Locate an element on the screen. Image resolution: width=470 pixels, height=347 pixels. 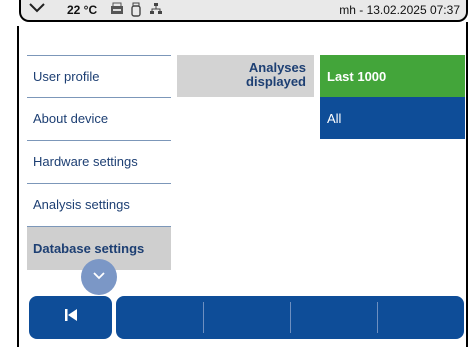
user-datetime: mh - 13.02.2025 07:37 is located at coordinates (399, 10).